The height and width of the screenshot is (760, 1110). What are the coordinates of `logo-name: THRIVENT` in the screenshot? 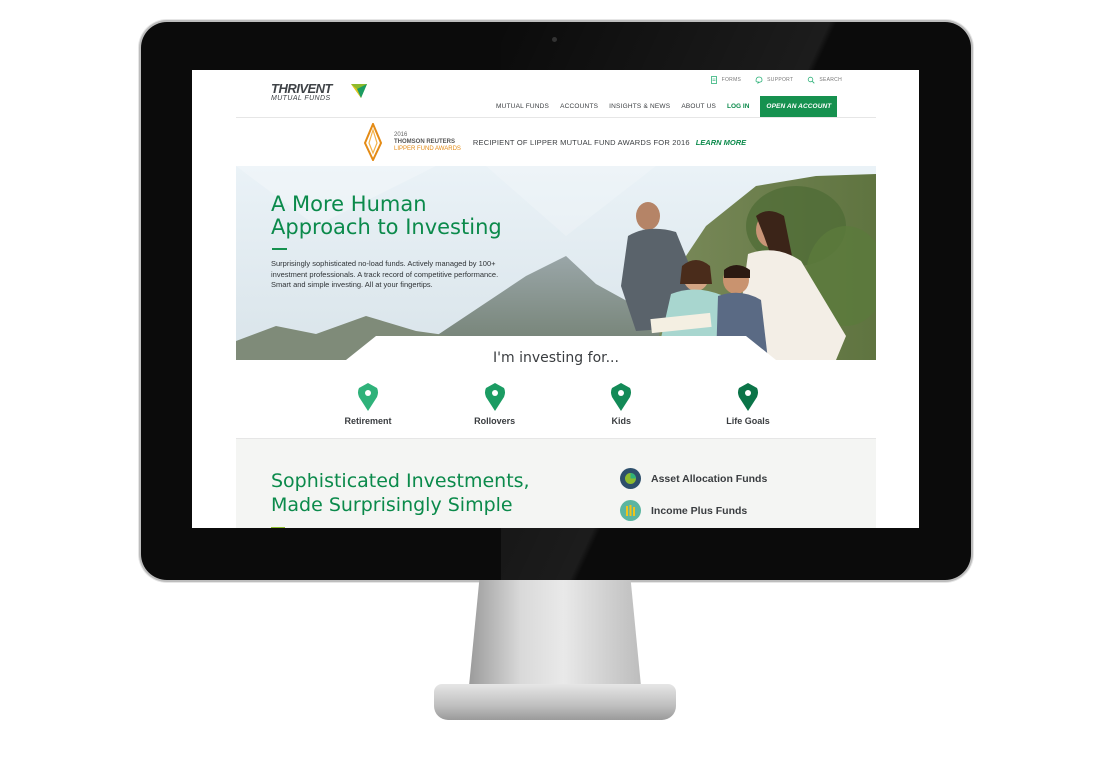 It's located at (302, 88).